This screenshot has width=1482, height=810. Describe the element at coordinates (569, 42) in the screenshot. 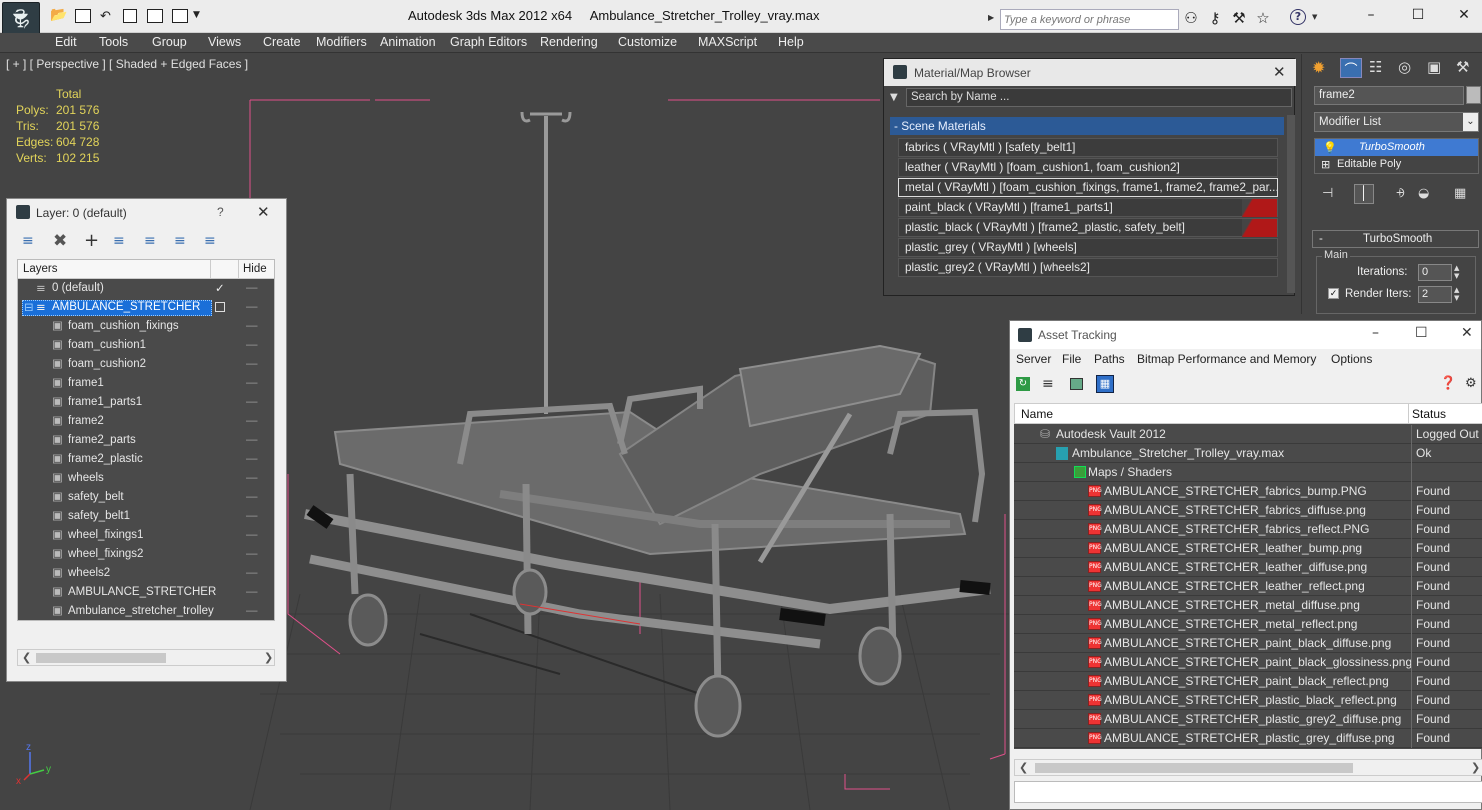

I see `menu-rendering: Rendering` at that location.